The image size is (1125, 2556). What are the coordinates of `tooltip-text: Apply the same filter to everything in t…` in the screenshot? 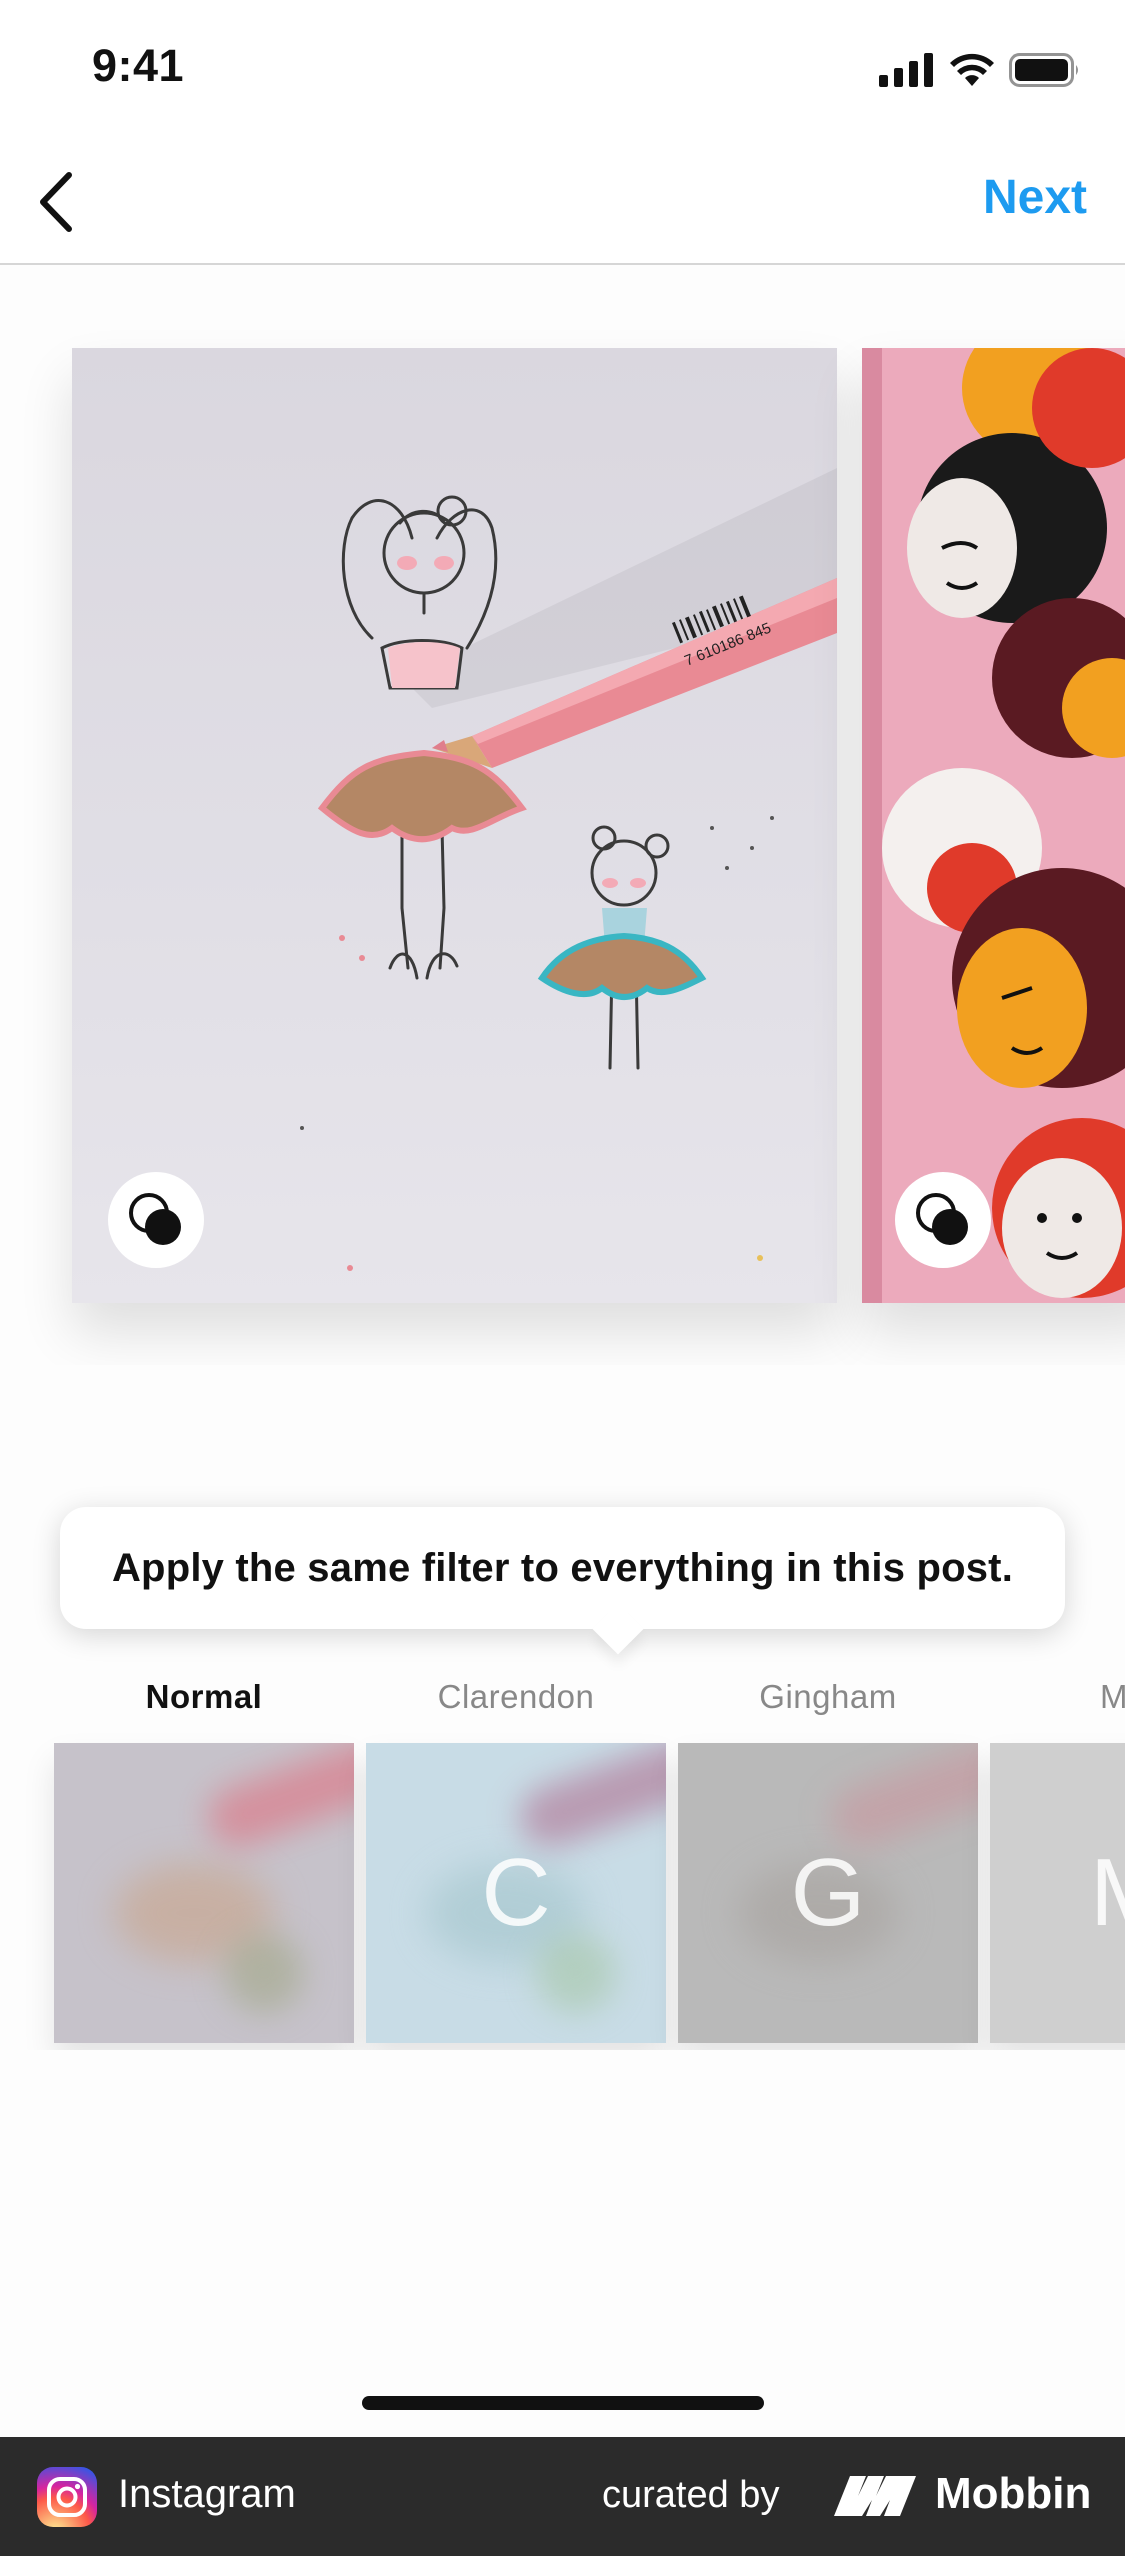 It's located at (562, 1567).